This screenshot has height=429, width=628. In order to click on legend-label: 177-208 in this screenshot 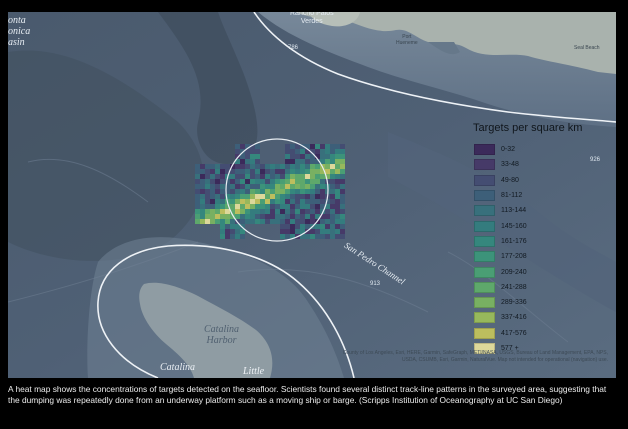, I will do `click(514, 257)`.